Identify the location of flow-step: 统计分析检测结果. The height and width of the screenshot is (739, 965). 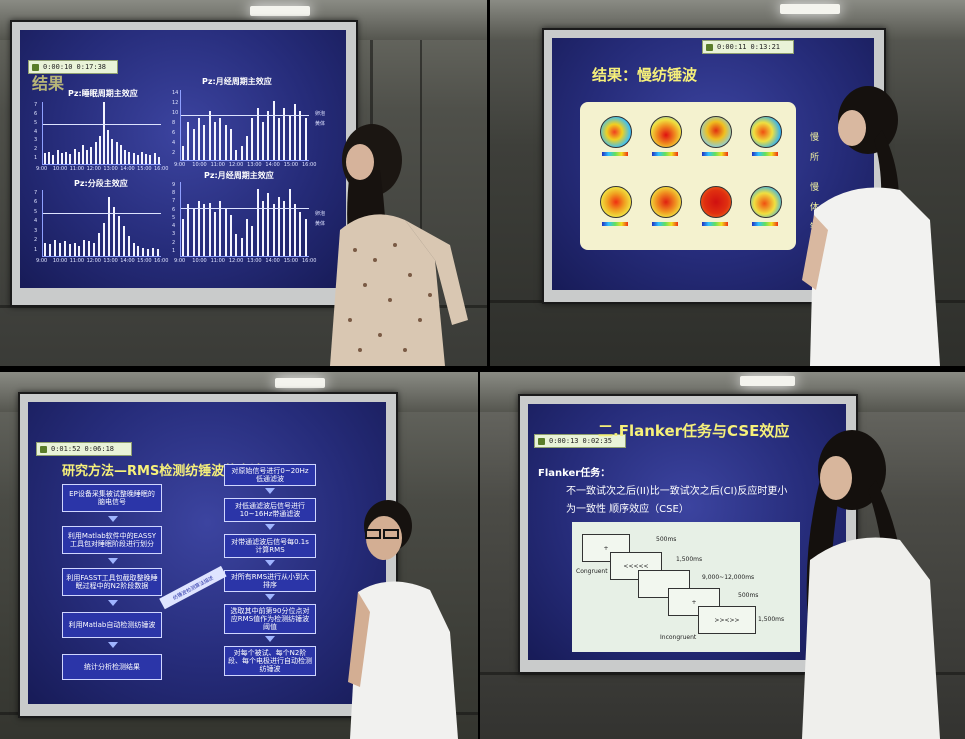
(112, 667).